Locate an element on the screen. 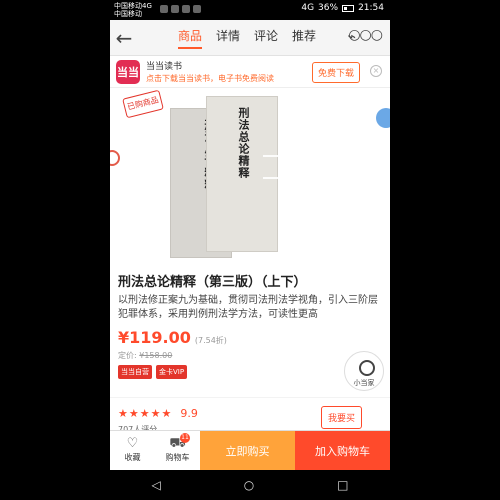  notification-icons is located at coordinates (180, 9).